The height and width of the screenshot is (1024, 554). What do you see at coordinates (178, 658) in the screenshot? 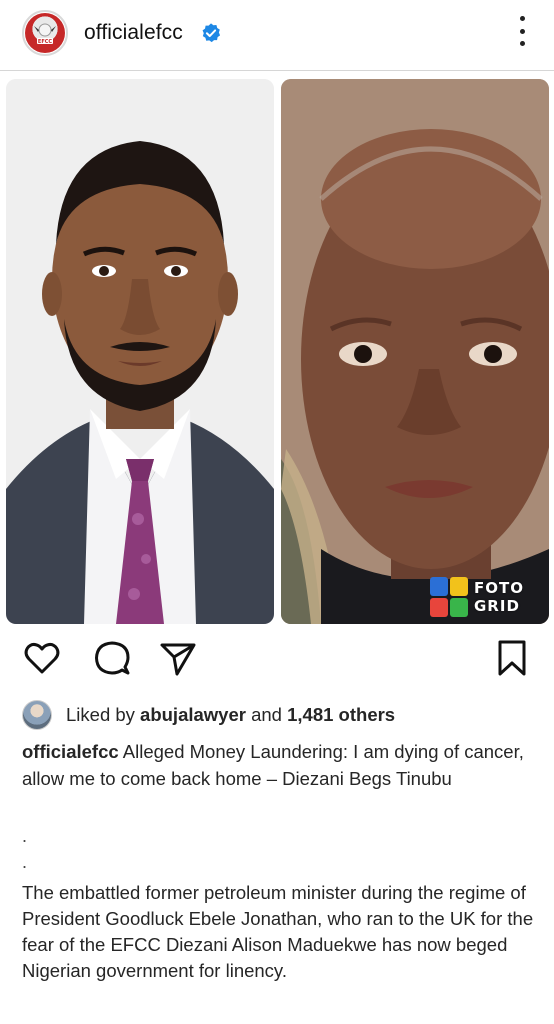
I see `send-icon` at bounding box center [178, 658].